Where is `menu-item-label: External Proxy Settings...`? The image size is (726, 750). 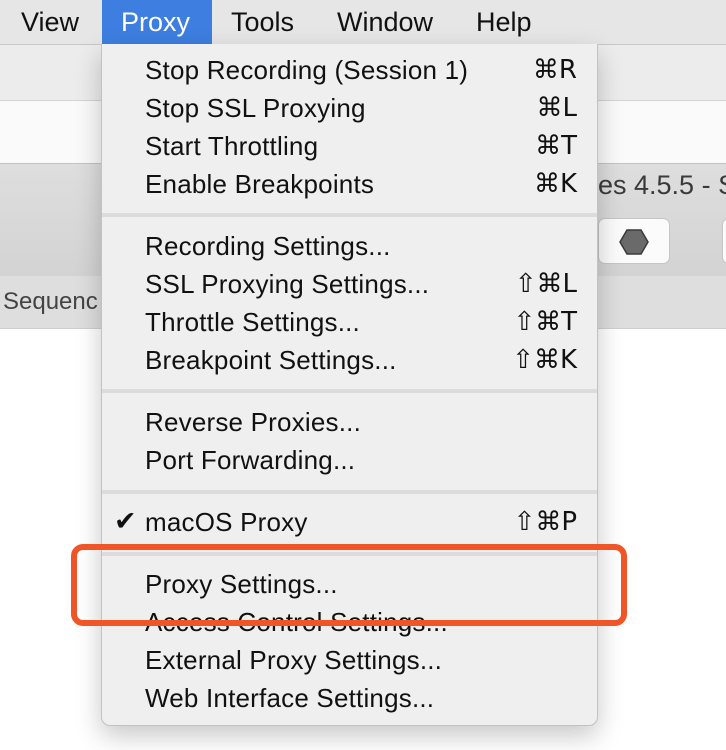 menu-item-label: External Proxy Settings... is located at coordinates (294, 660).